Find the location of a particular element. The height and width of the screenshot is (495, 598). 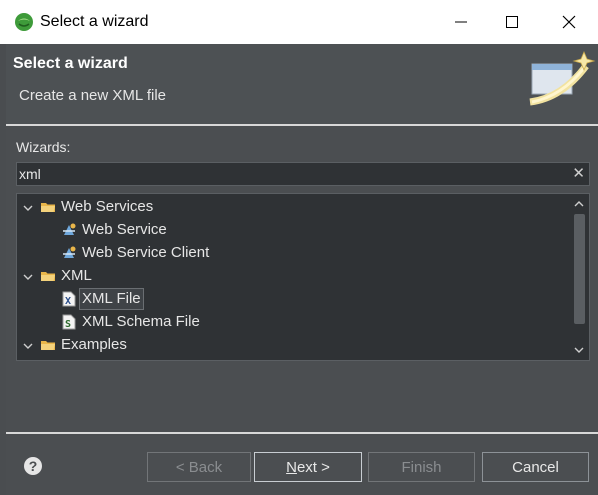

banner-description: Create a new XML file is located at coordinates (93, 95).